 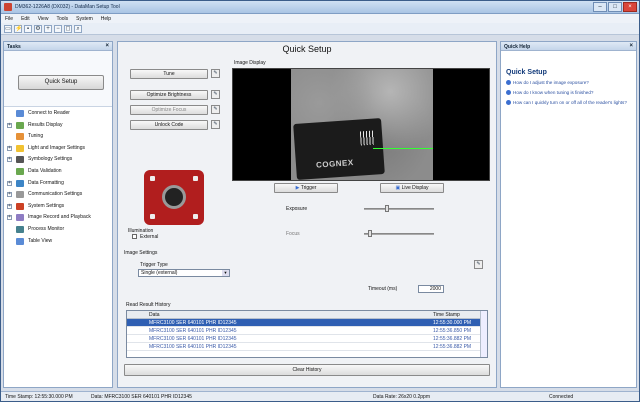 I want to click on tune-options-icon: ✎, so click(x=215, y=73).